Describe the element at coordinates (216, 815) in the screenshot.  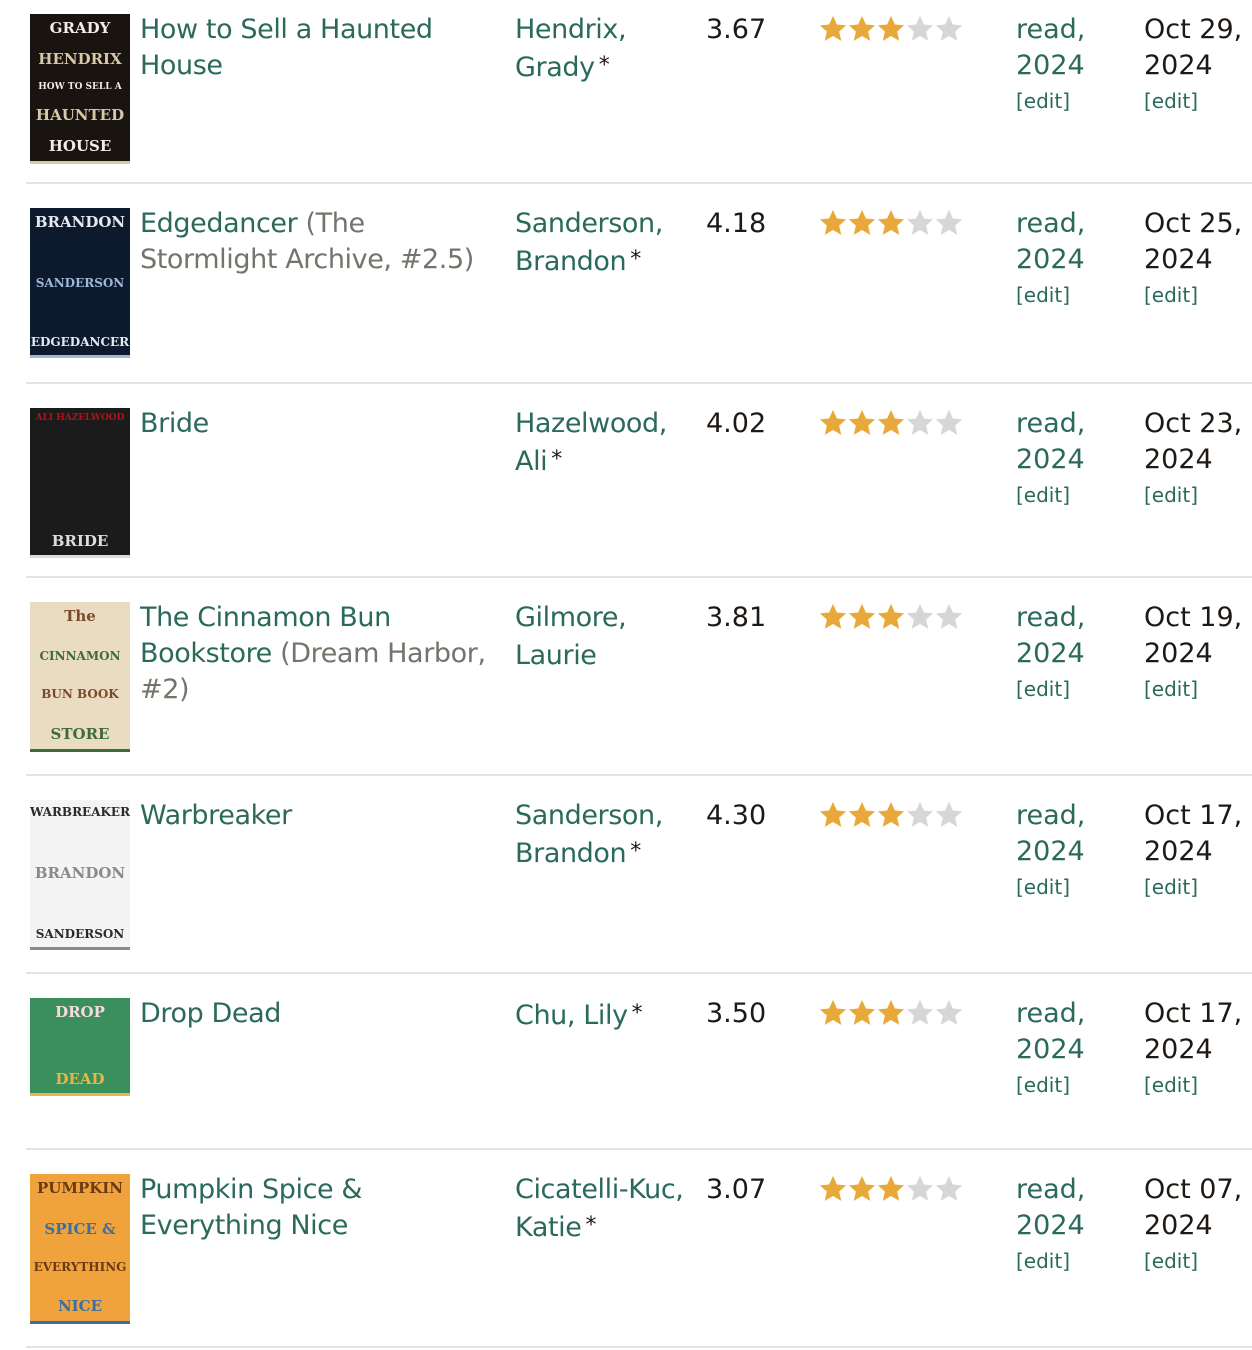
I see `book-title-link: Warbreaker` at that location.